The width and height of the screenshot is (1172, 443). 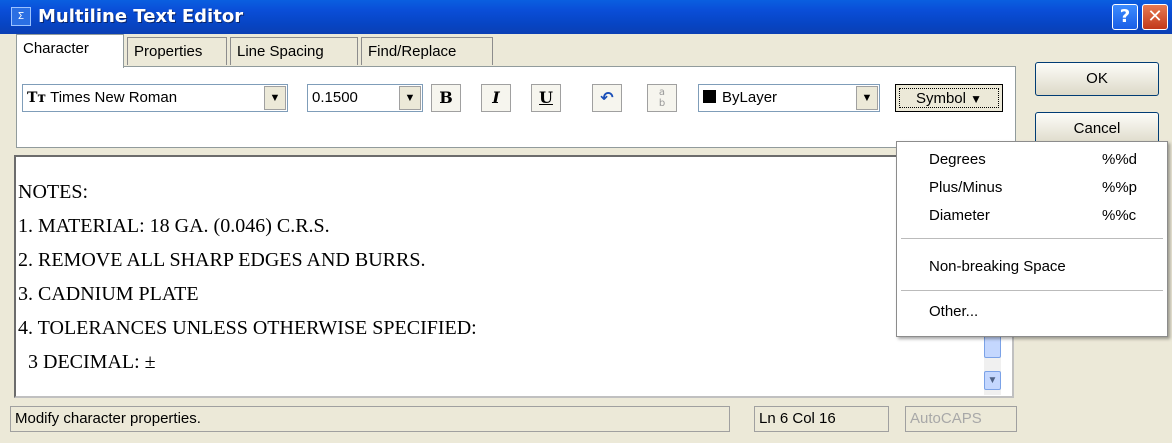 I want to click on text-height-select: 0.1500 ▼, so click(x=365, y=98).